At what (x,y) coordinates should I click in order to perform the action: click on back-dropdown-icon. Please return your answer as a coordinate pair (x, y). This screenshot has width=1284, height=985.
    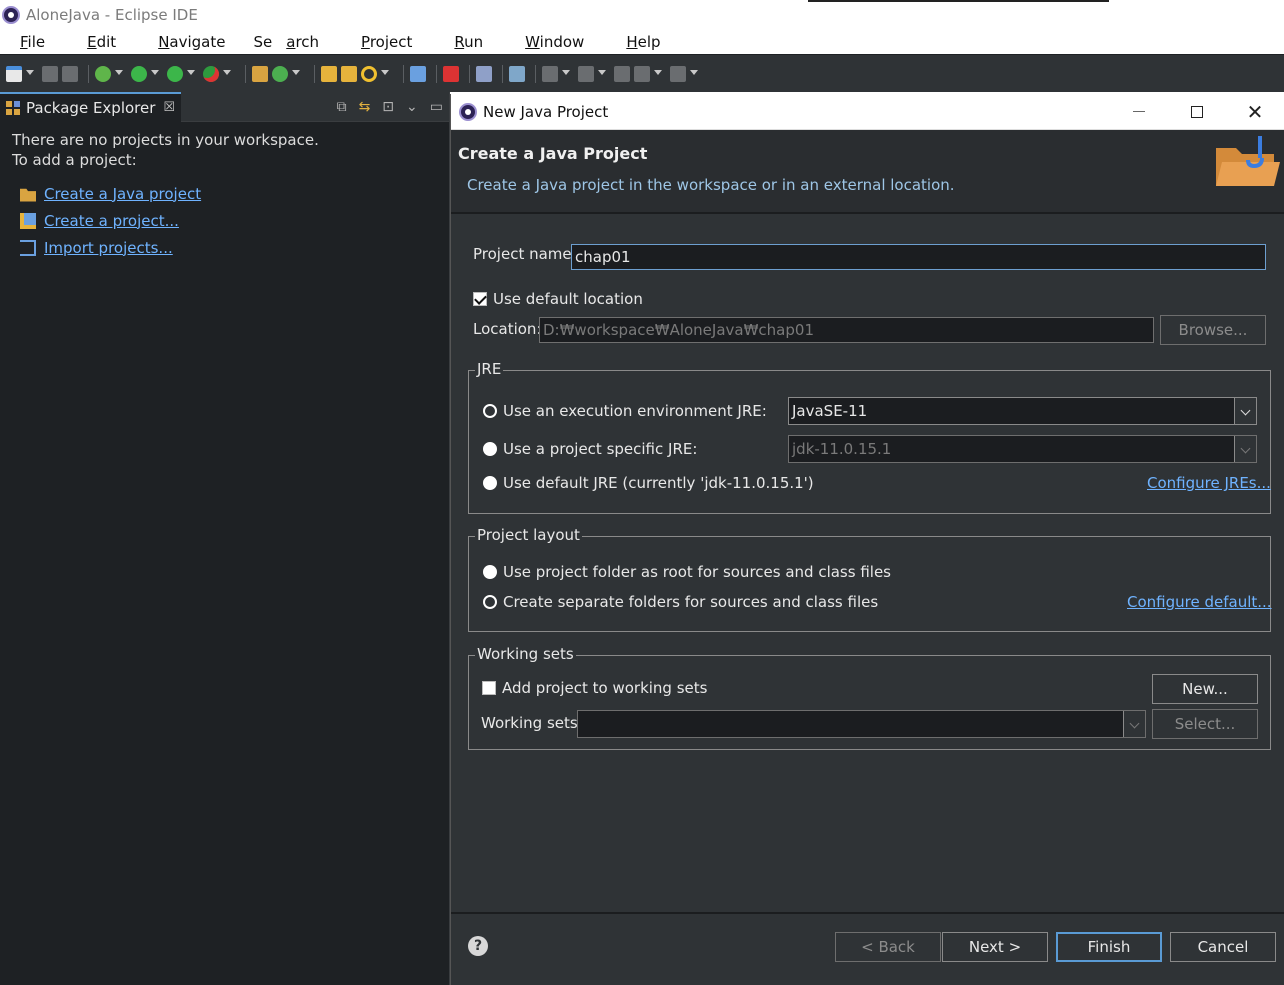
    Looking at the image, I should click on (658, 73).